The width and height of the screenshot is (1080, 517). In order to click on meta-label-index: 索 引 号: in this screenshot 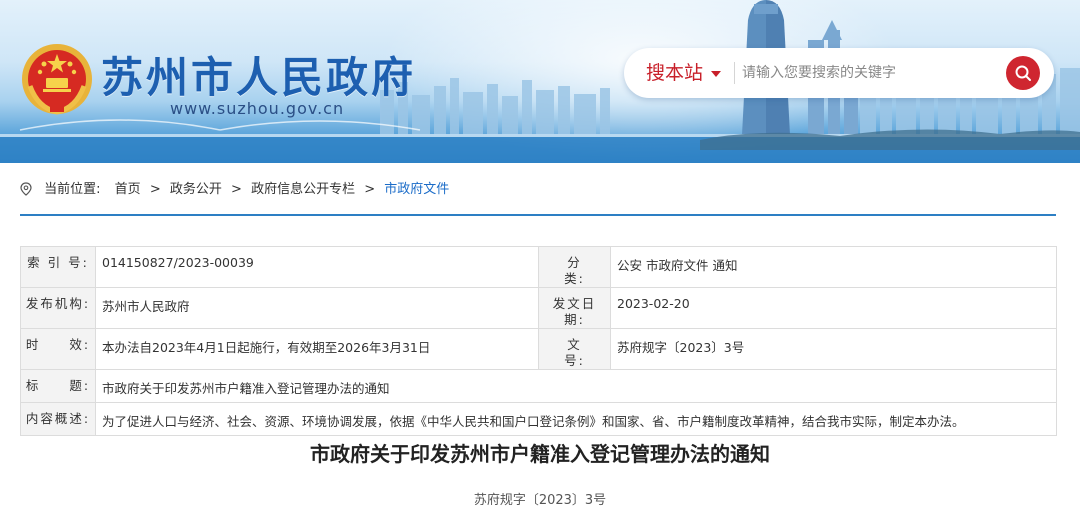, I will do `click(58, 267)`.